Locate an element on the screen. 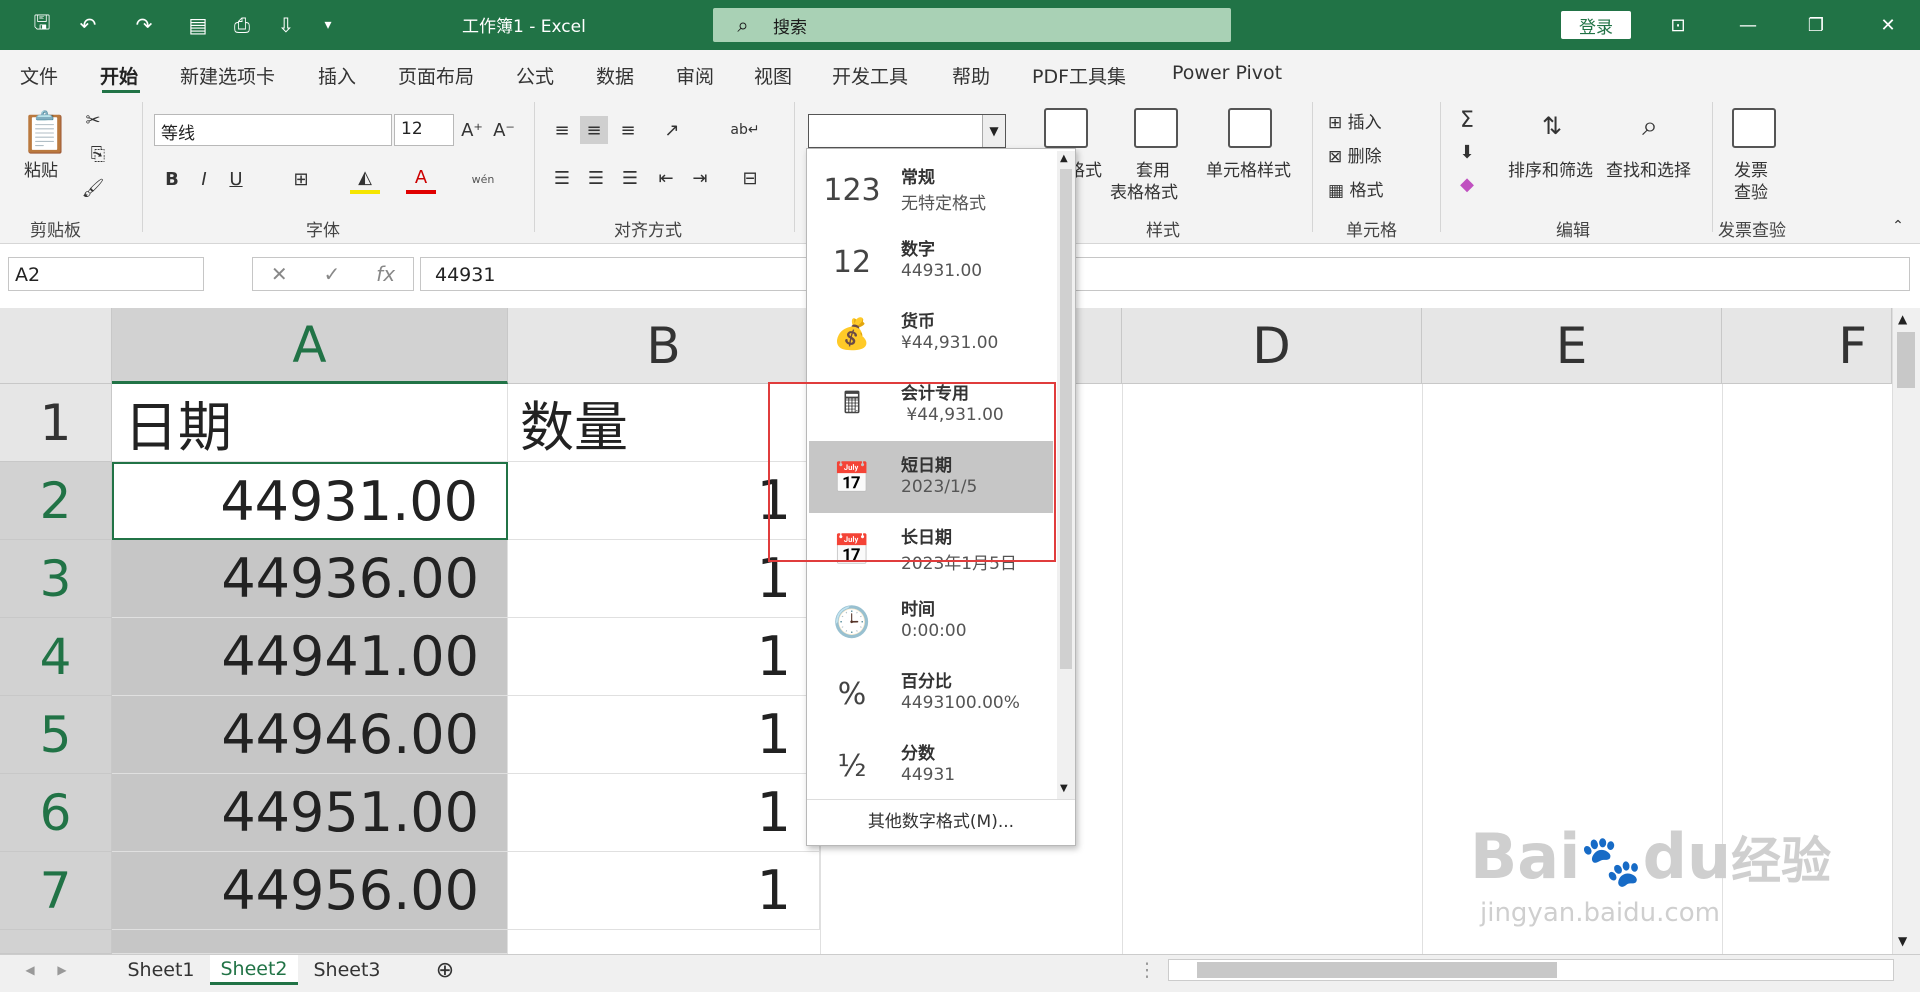 This screenshot has height=992, width=1920. tab-pdf: PDF工具集 is located at coordinates (1079, 75).